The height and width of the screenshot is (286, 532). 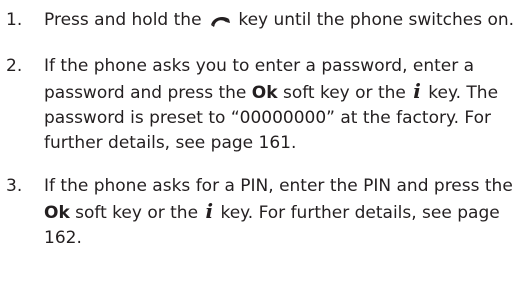 I want to click on step-number: 3., so click(x=14, y=186).